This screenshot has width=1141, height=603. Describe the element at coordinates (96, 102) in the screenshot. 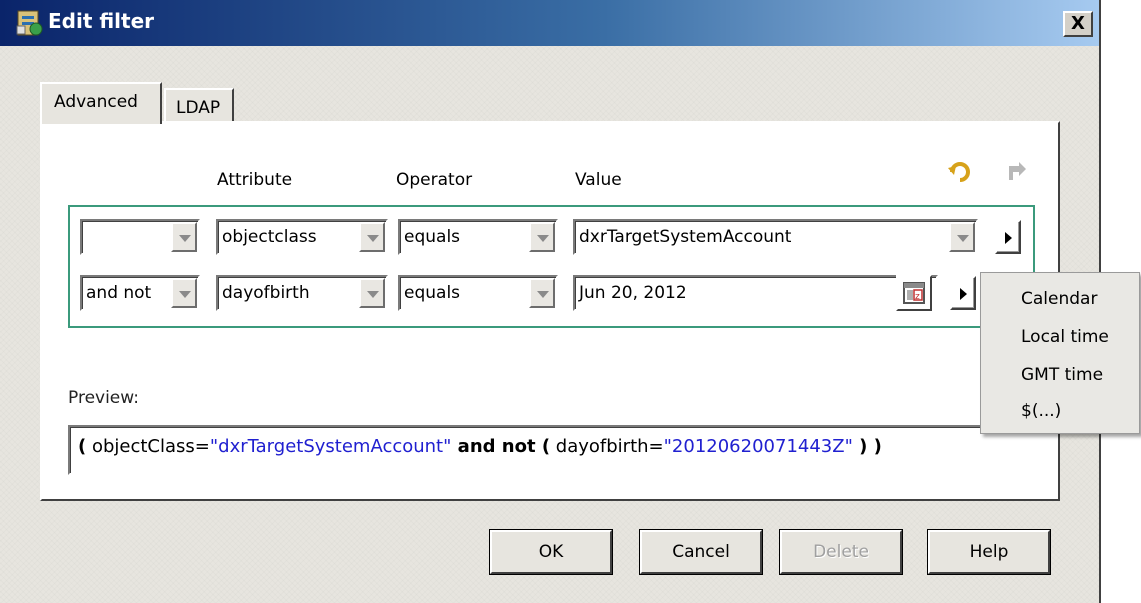

I see `tab-advanced-label: Advanced` at that location.